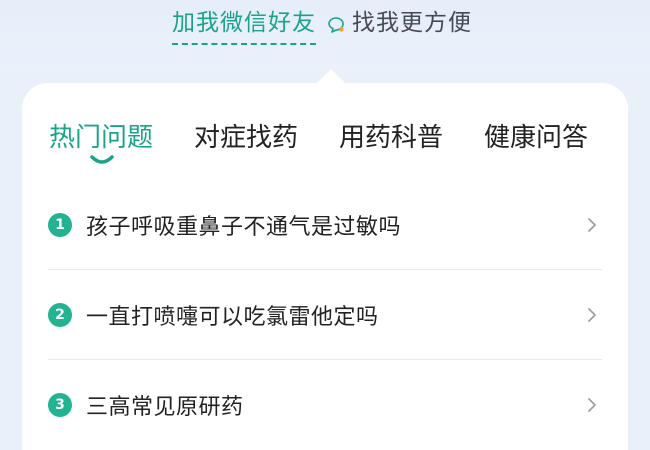 Image resolution: width=650 pixels, height=450 pixels. I want to click on rank-badge: 1, so click(60, 224).